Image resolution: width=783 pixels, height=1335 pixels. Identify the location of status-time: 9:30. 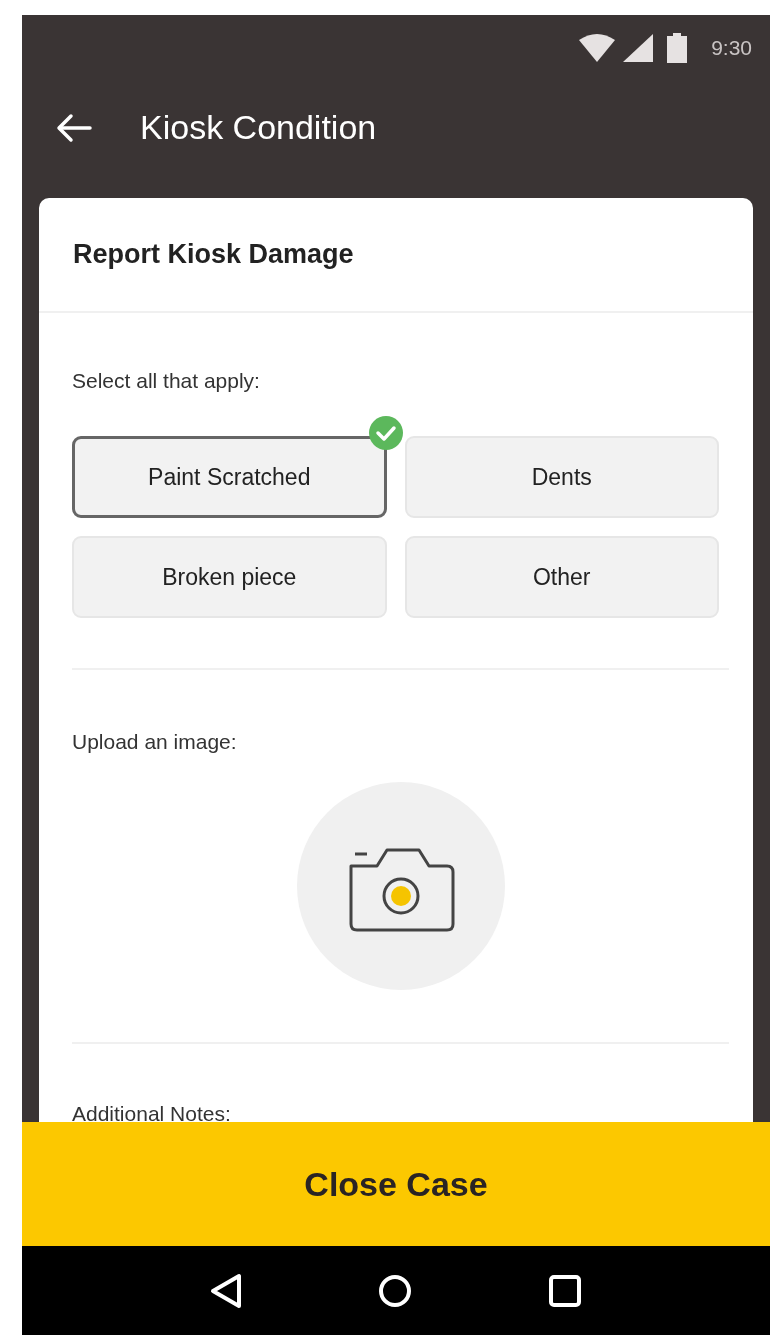
(731, 47).